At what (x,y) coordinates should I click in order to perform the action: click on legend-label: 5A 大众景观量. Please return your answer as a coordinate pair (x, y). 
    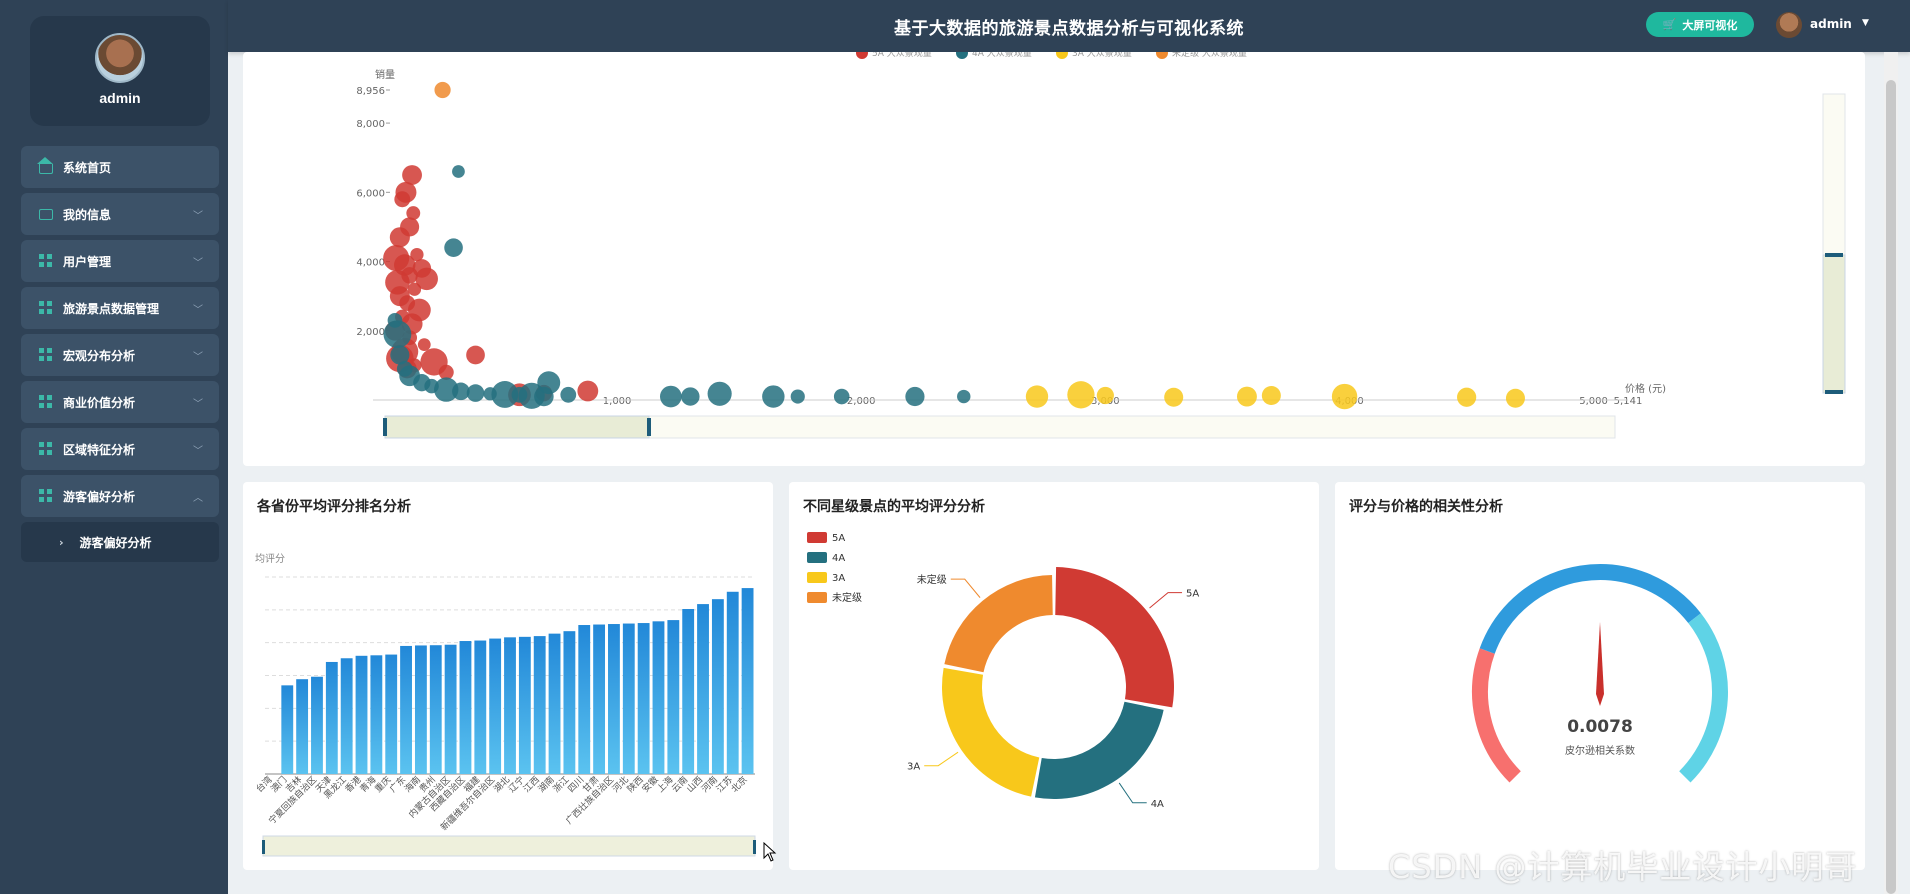
    Looking at the image, I should click on (902, 53).